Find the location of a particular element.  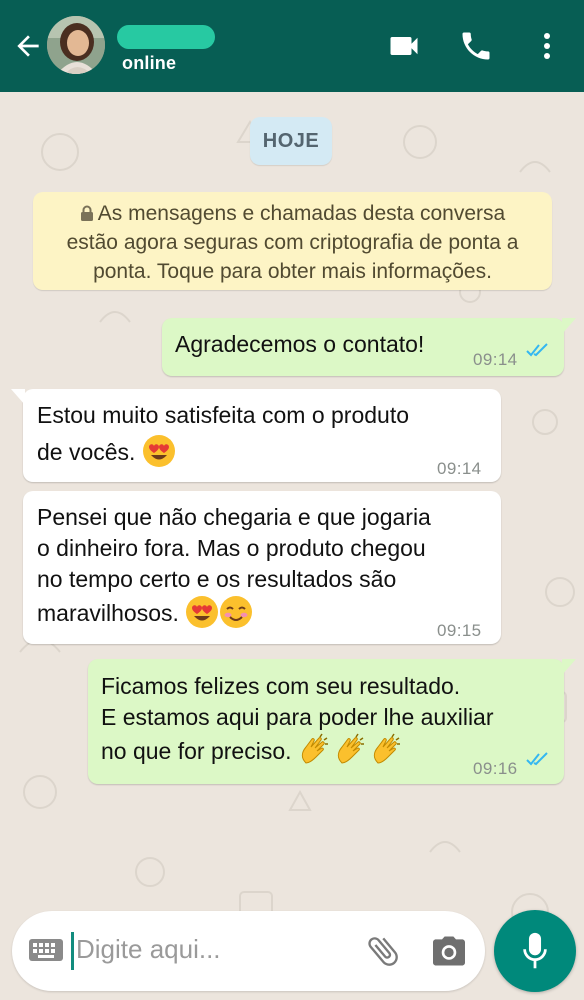

message-text-line: no que for preciso. is located at coordinates (253, 750).